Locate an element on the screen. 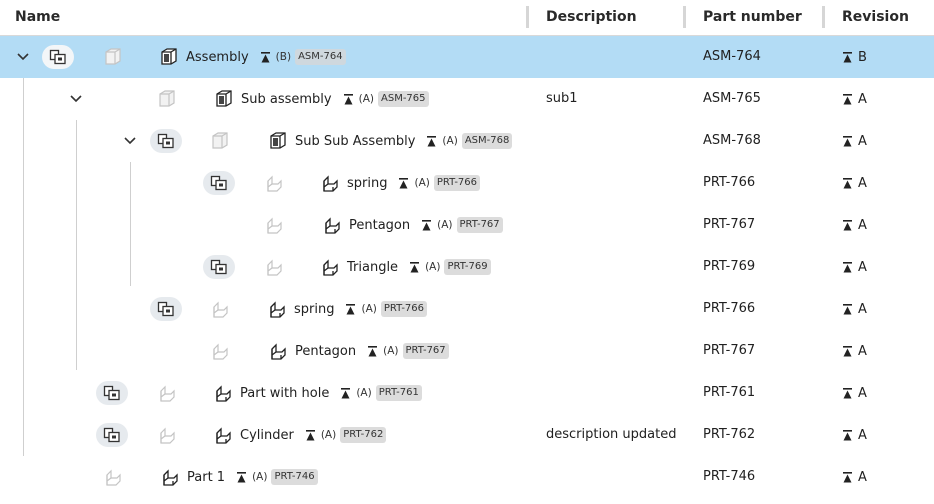 The height and width of the screenshot is (504, 934). part-number-cell: PRT-746 is located at coordinates (729, 477).